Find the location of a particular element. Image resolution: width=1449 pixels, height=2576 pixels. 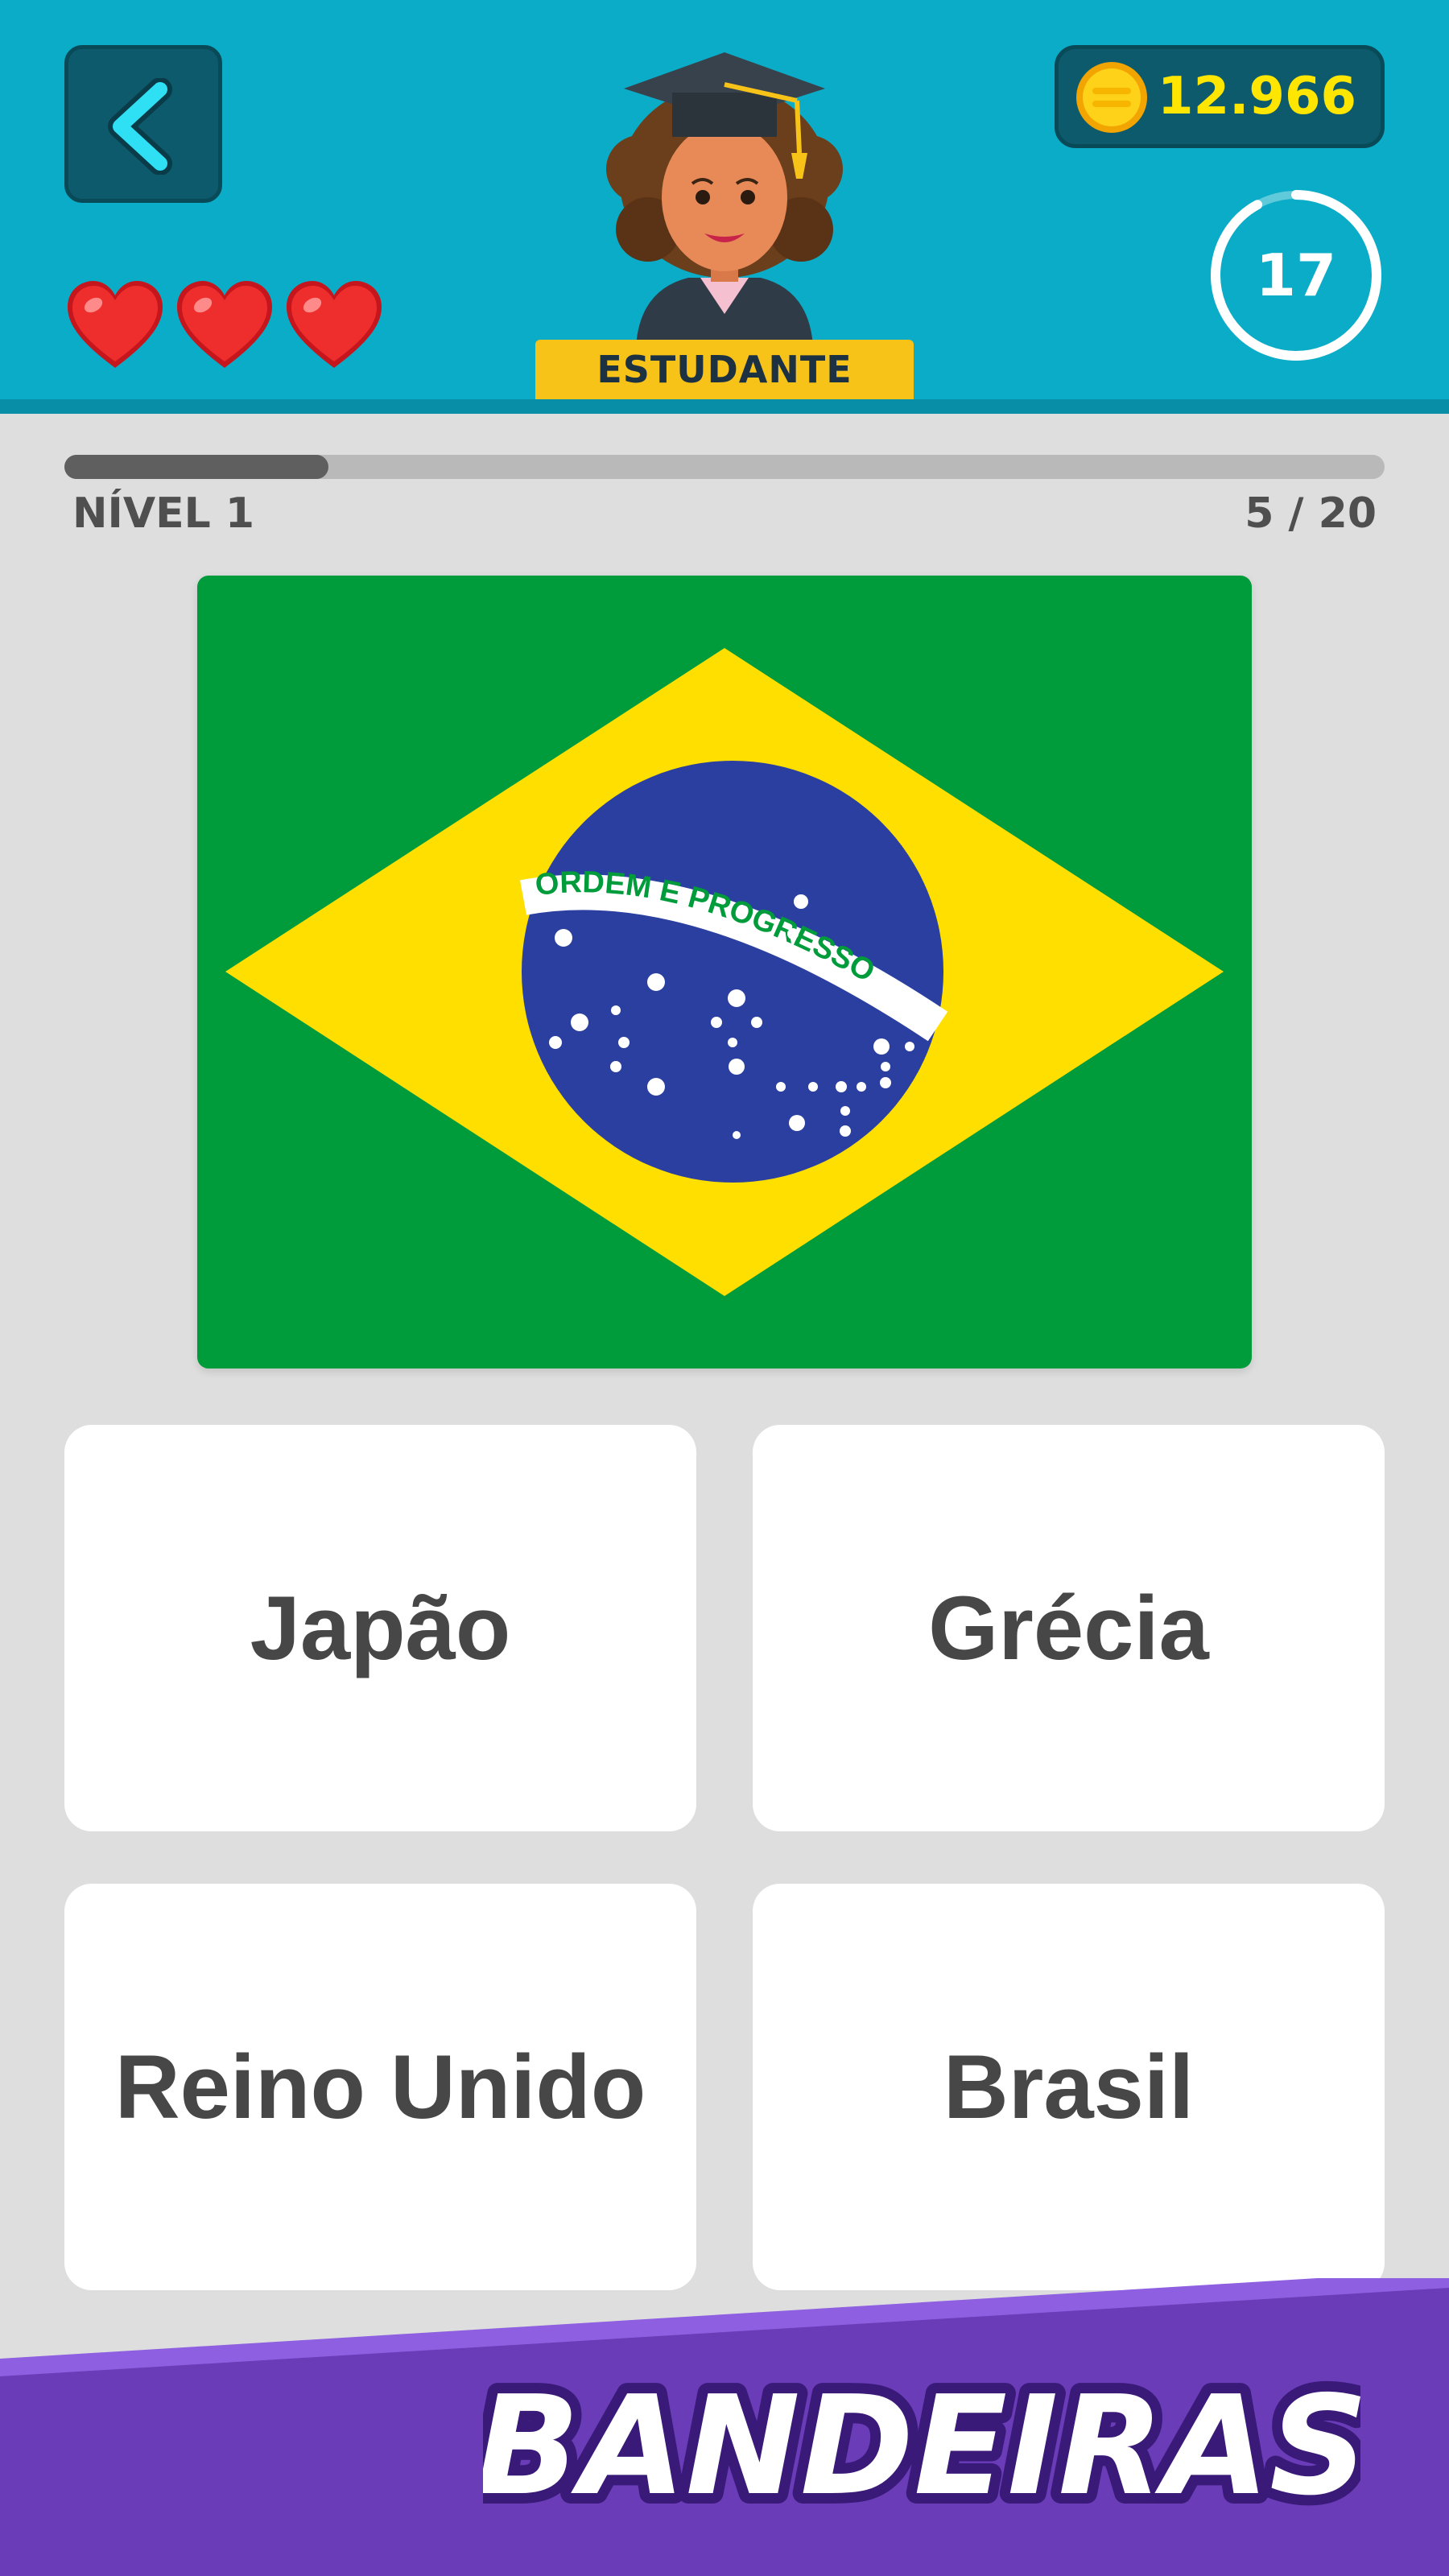

chevron-left-icon is located at coordinates (140, 126).